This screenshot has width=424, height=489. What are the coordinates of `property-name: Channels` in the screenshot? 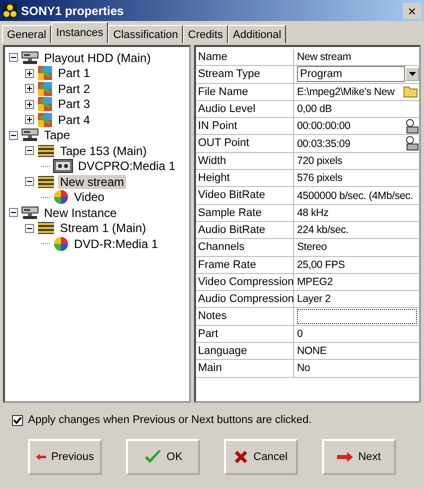 It's located at (245, 247).